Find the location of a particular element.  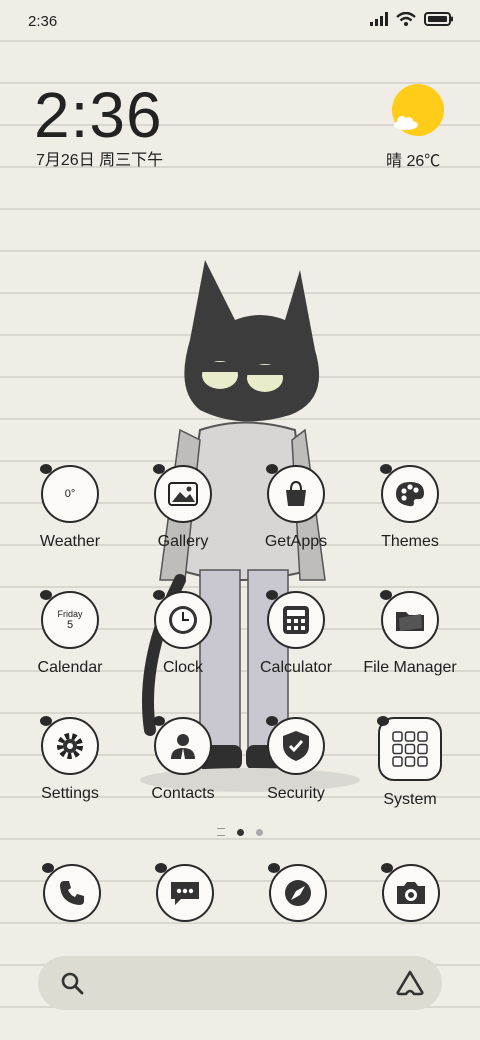

app-file-manager: File Manager is located at coordinates (410, 633).